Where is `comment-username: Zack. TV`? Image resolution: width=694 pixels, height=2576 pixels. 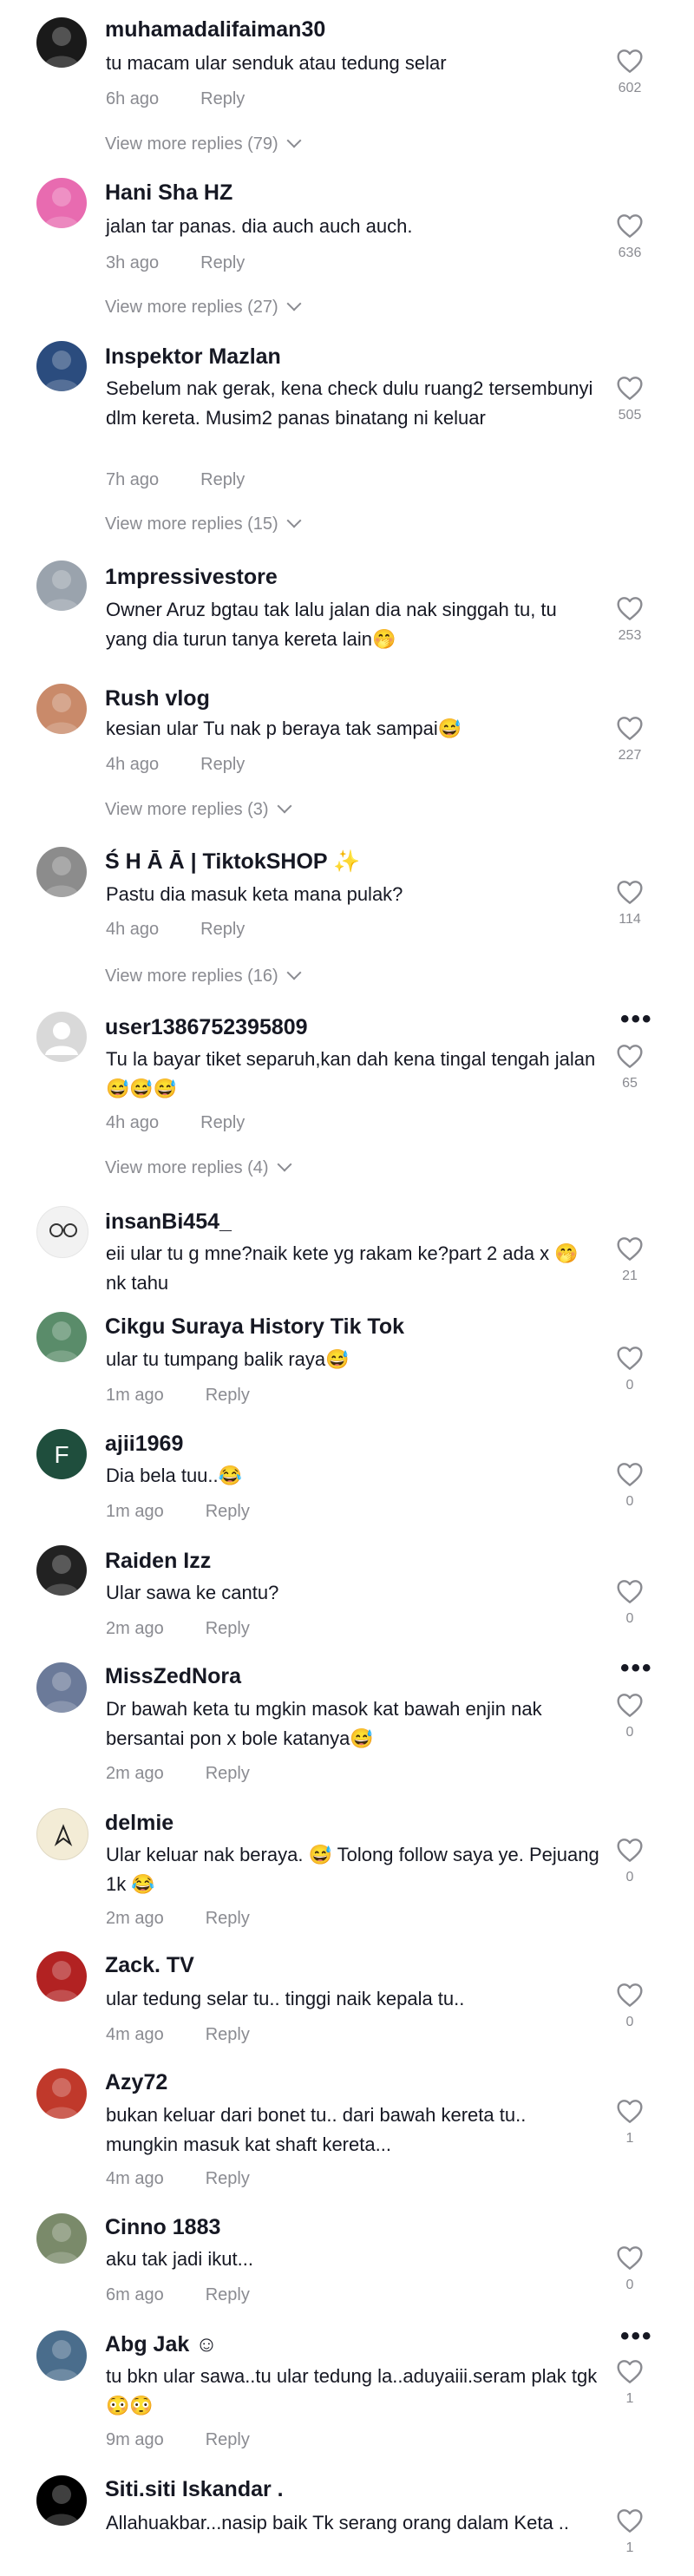 comment-username: Zack. TV is located at coordinates (149, 1965).